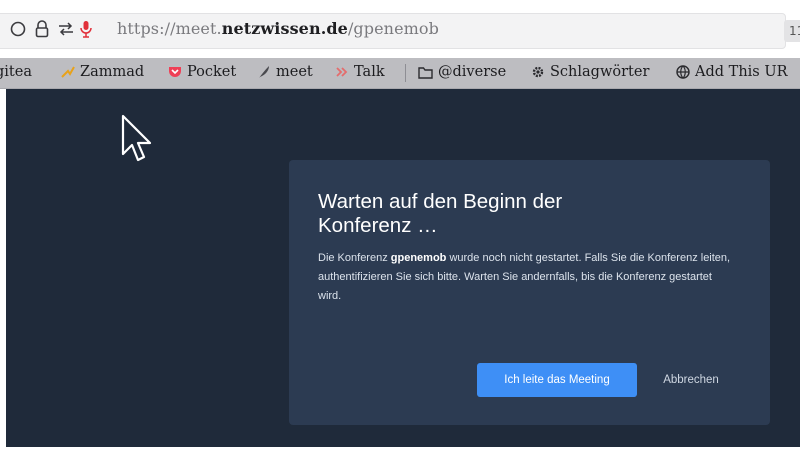 The width and height of the screenshot is (800, 449). What do you see at coordinates (271, 28) in the screenshot?
I see `url-domain: netzwissen` at bounding box center [271, 28].